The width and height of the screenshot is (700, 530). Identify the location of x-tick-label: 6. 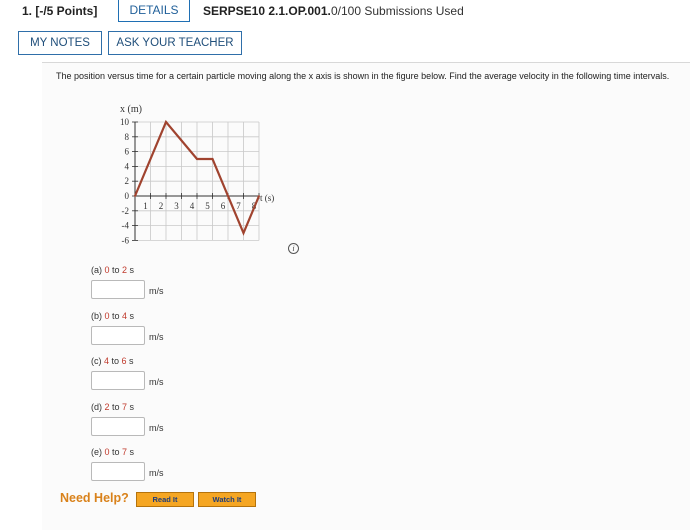
(223, 206).